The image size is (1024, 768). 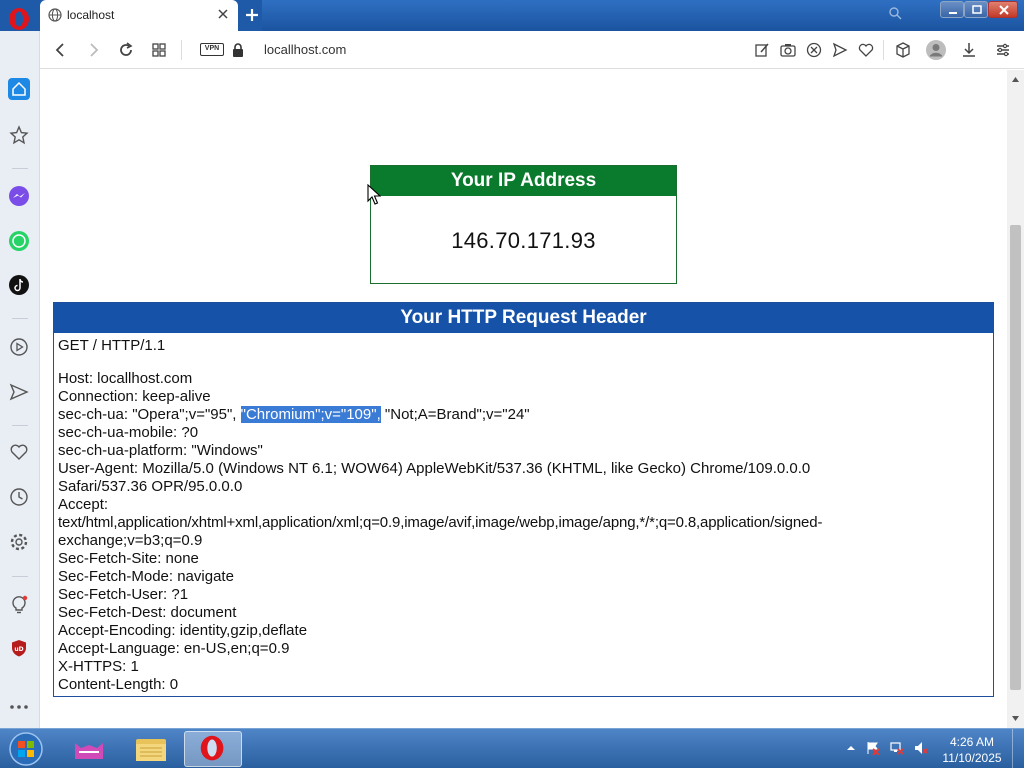 I want to click on profile-avatar-icon, so click(x=936, y=50).